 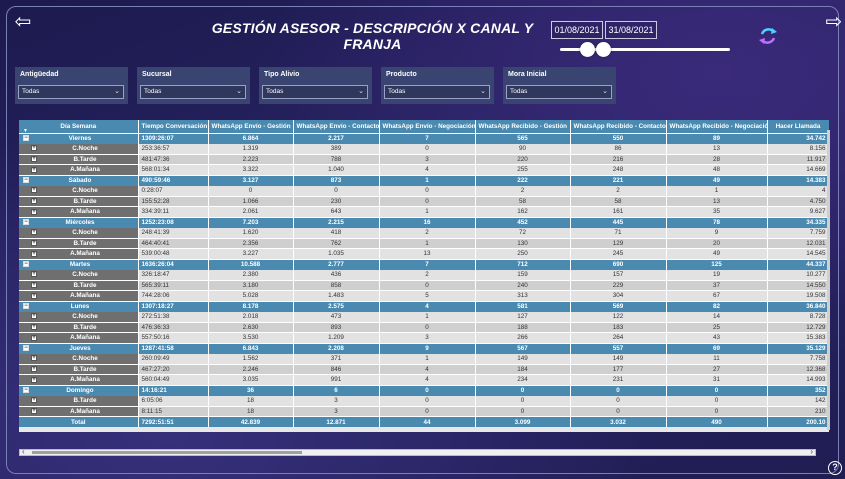 I want to click on table-cell: 28, so click(x=717, y=159).